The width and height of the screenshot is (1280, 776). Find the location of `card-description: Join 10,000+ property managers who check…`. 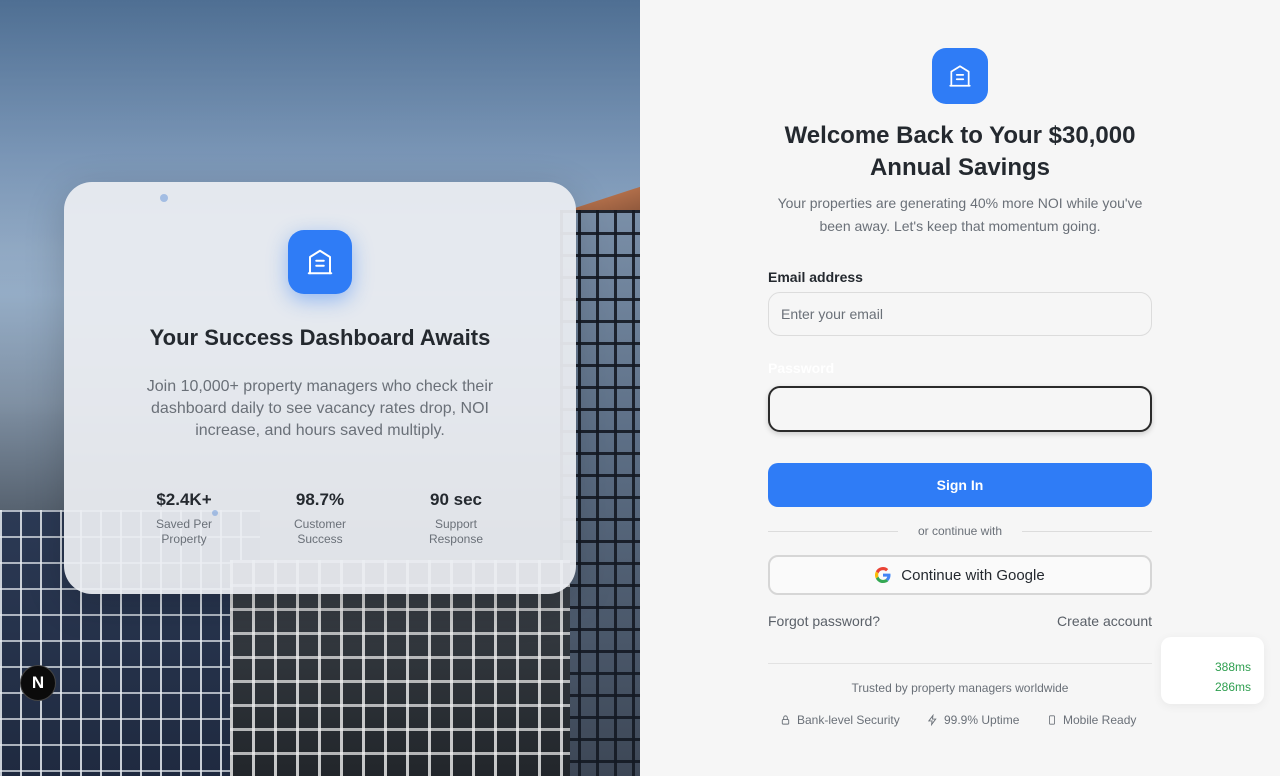

card-description: Join 10,000+ property managers who check… is located at coordinates (320, 408).